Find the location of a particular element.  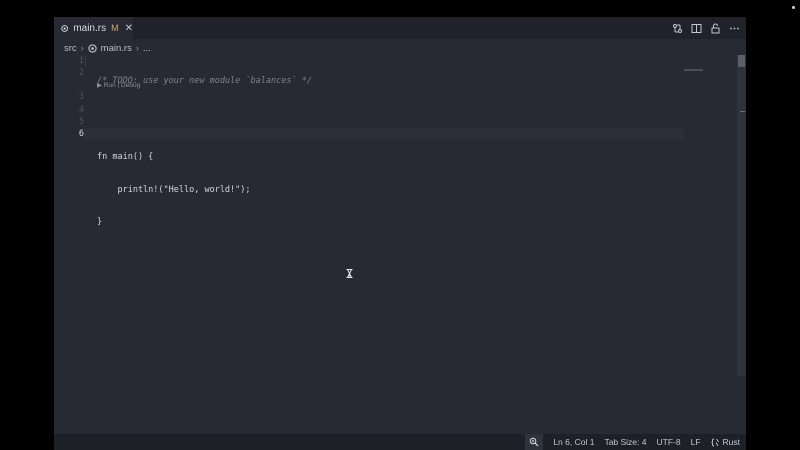

editor-actions is located at coordinates (706, 28).